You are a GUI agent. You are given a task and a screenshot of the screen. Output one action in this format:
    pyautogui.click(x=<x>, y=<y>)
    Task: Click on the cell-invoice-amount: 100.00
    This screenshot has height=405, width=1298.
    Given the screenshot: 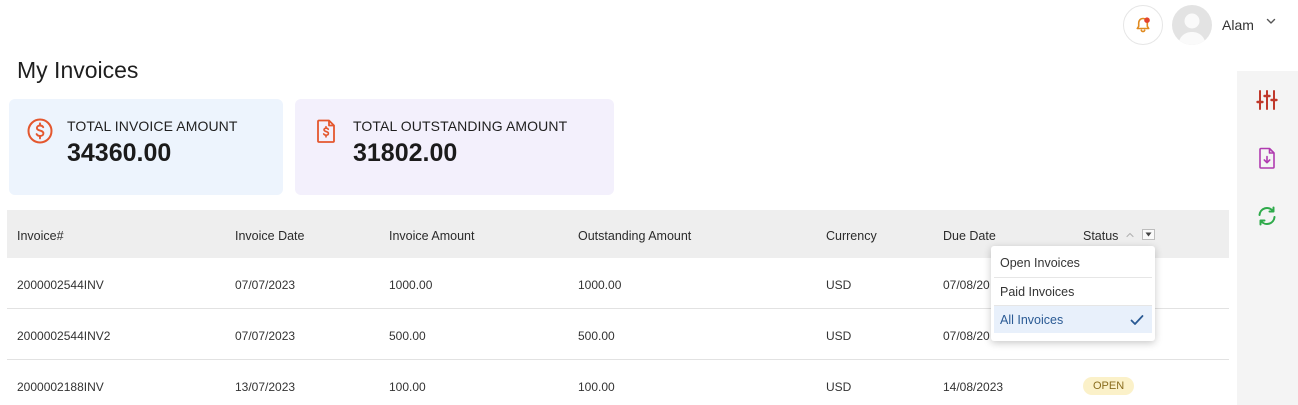 What is the action you would take?
    pyautogui.click(x=407, y=387)
    